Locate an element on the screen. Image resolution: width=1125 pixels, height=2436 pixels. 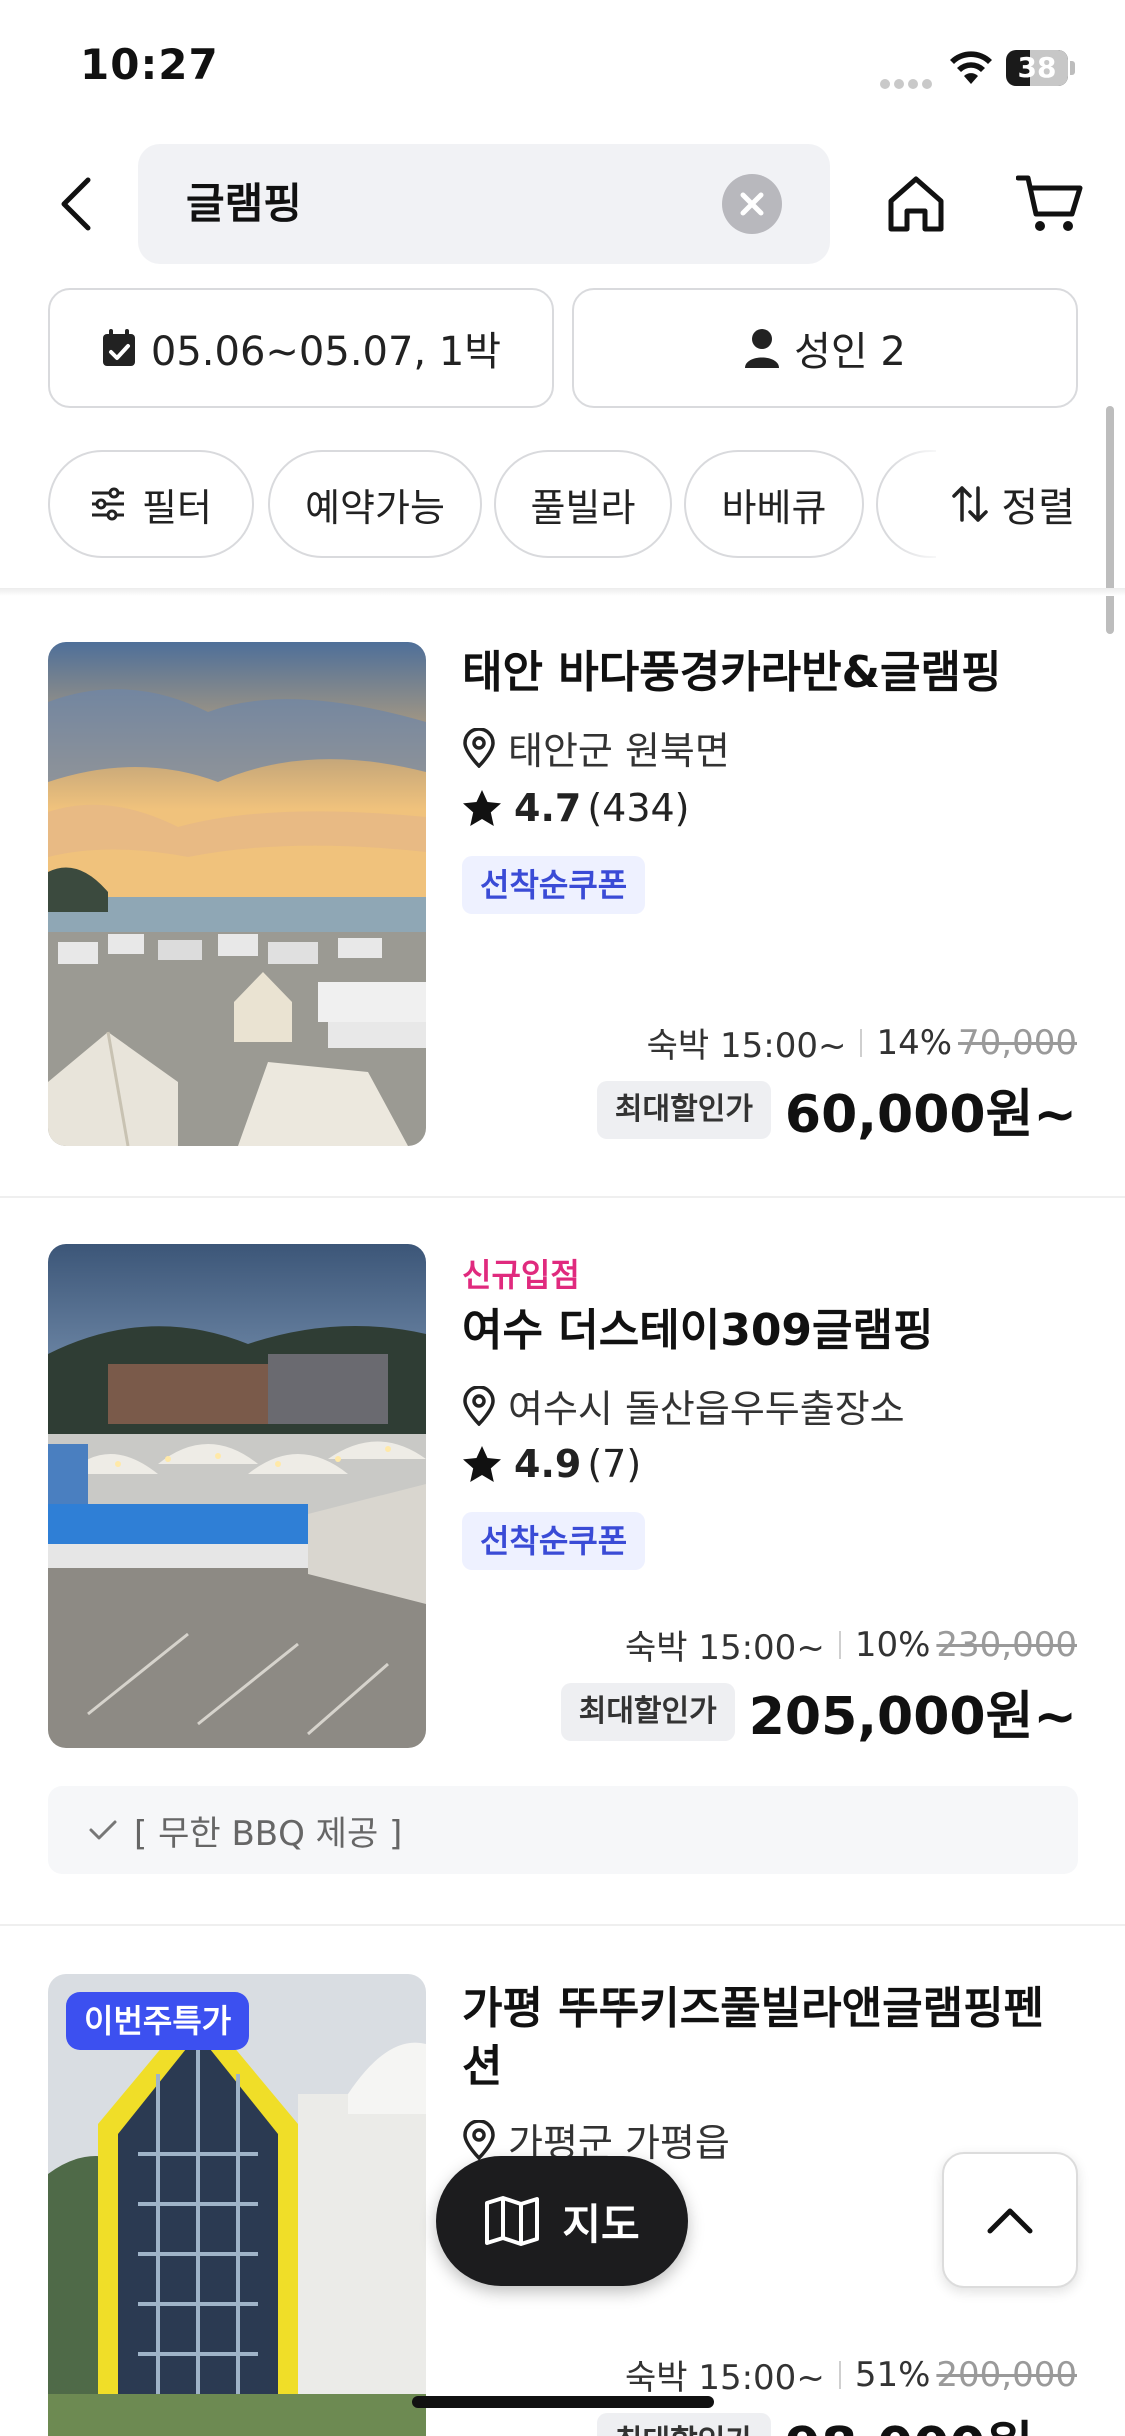
review-count: (7) is located at coordinates (614, 1464).